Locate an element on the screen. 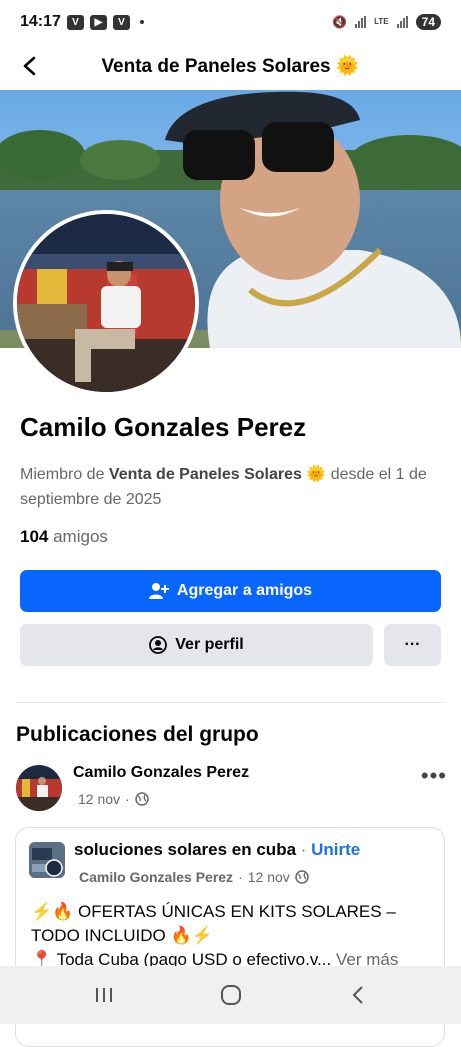 The image size is (461, 1047). system-navigation-bar is located at coordinates (230, 995).